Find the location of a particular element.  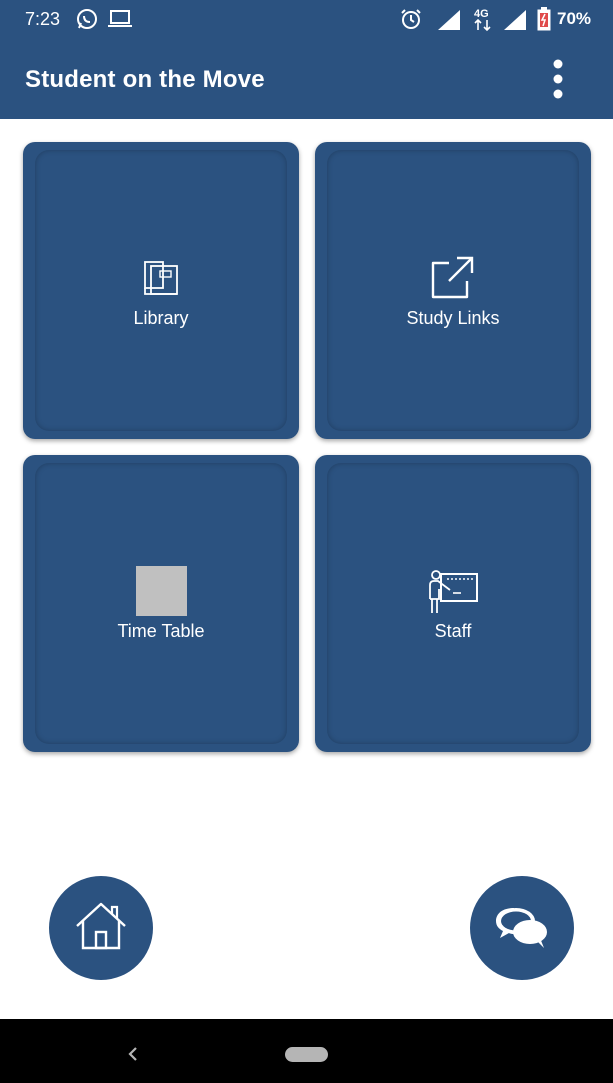

status-time: 7:23 is located at coordinates (43, 19).